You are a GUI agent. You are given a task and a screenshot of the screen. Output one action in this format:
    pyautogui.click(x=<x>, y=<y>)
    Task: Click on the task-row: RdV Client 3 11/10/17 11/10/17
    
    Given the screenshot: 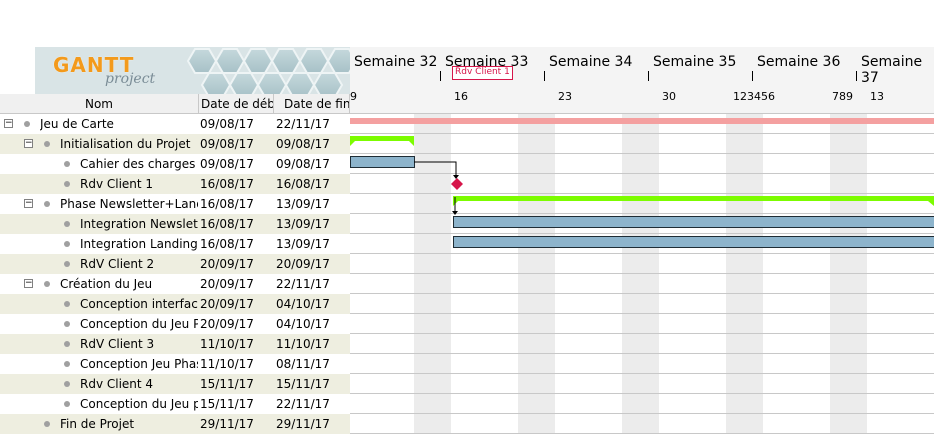 What is the action you would take?
    pyautogui.click(x=175, y=344)
    